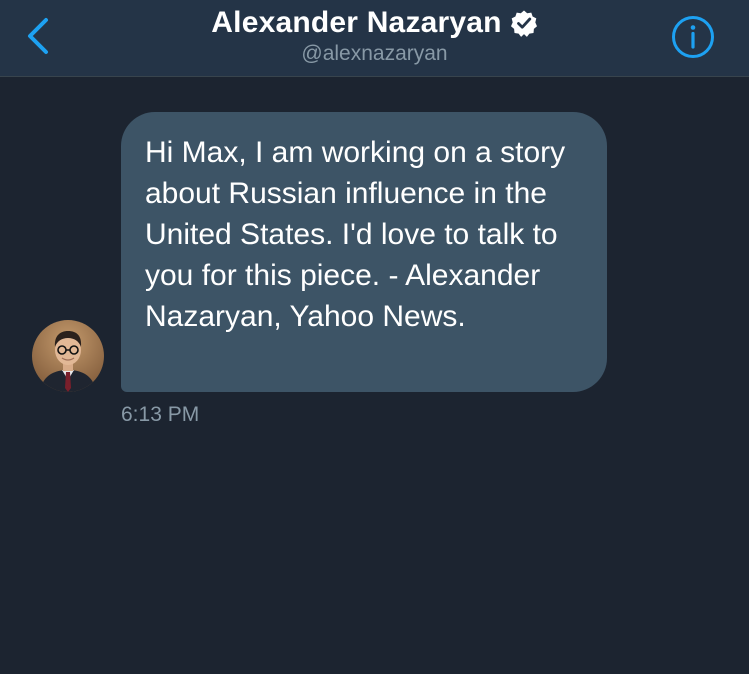 This screenshot has height=674, width=749. What do you see at coordinates (523, 23) in the screenshot?
I see `verified-badge-icon` at bounding box center [523, 23].